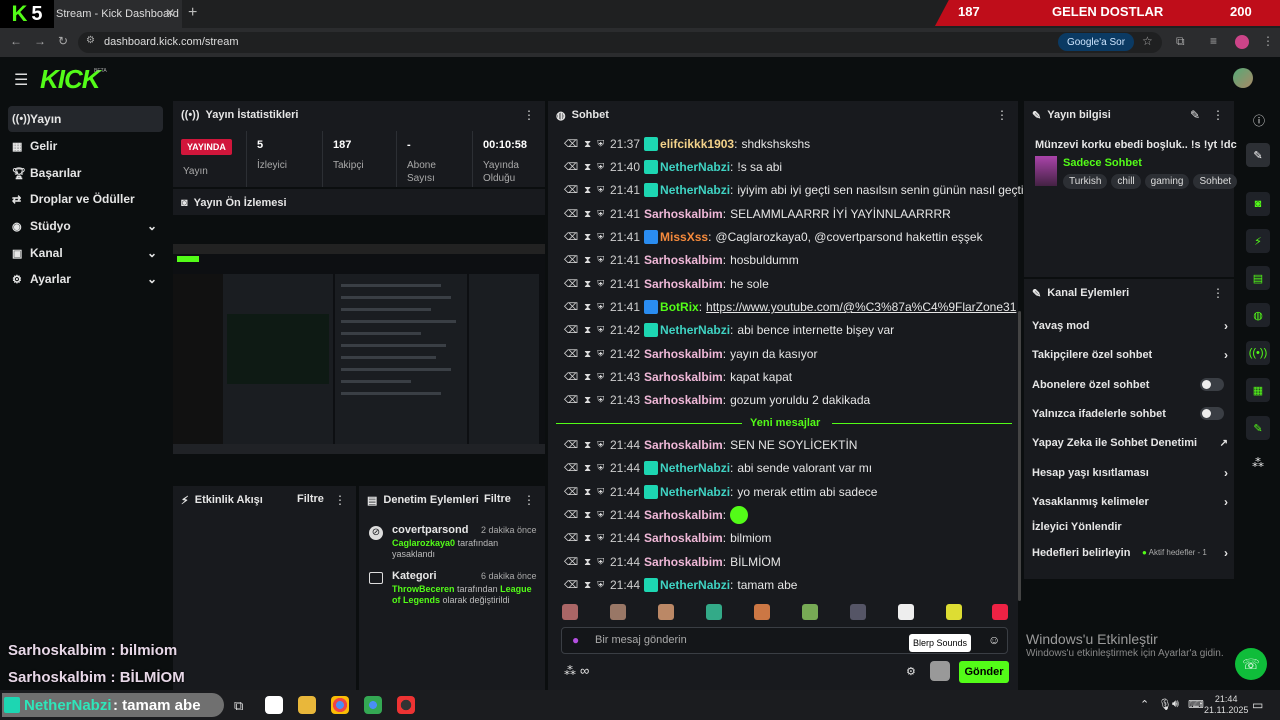  Describe the element at coordinates (1268, 41) in the screenshot. I see `browser-menu-icon: ⋮` at that location.